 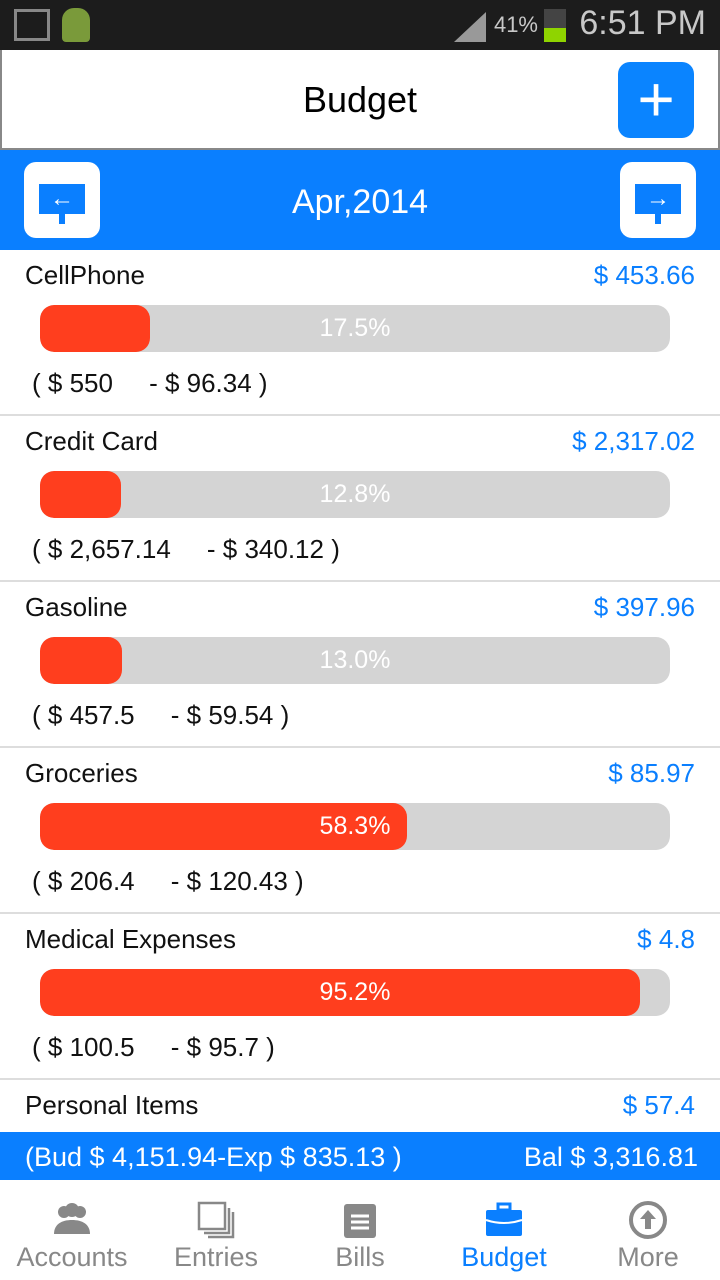 I want to click on budget-progress-bar: 12.8%, so click(x=355, y=494).